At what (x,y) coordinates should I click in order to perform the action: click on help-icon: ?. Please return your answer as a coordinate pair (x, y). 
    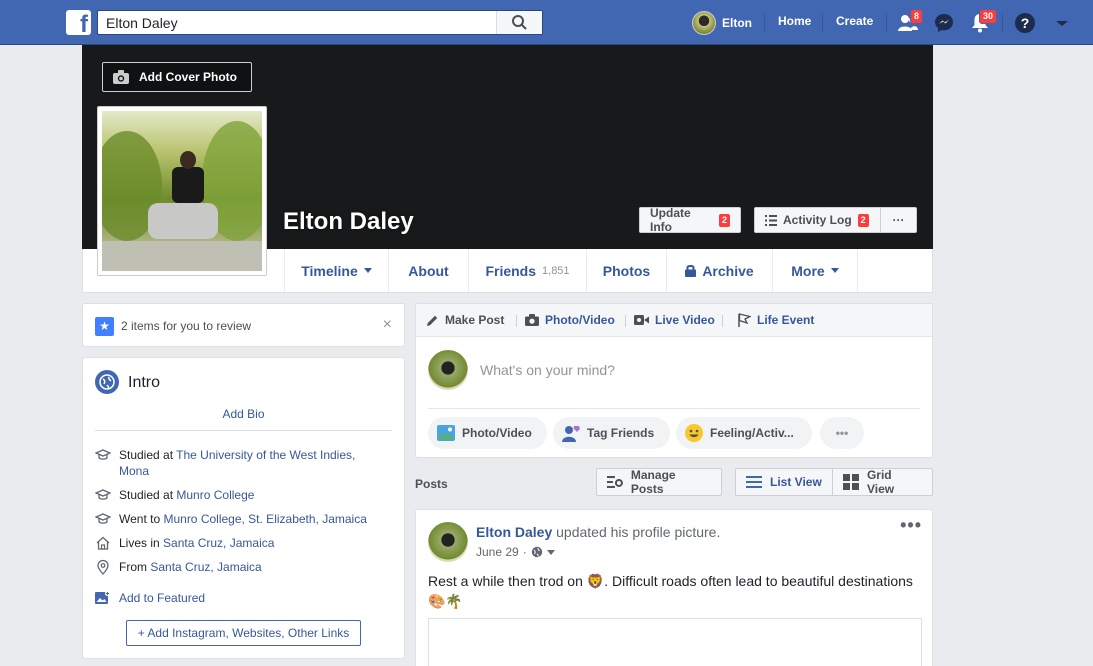
    Looking at the image, I should click on (1025, 23).